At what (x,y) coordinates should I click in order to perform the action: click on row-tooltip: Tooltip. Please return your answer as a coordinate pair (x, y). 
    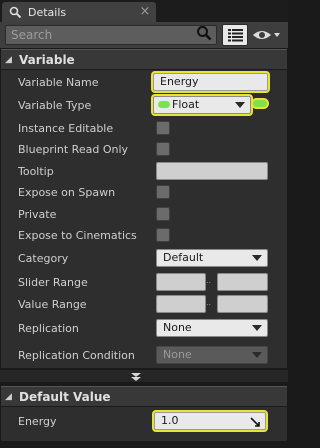
    Looking at the image, I should click on (144, 171).